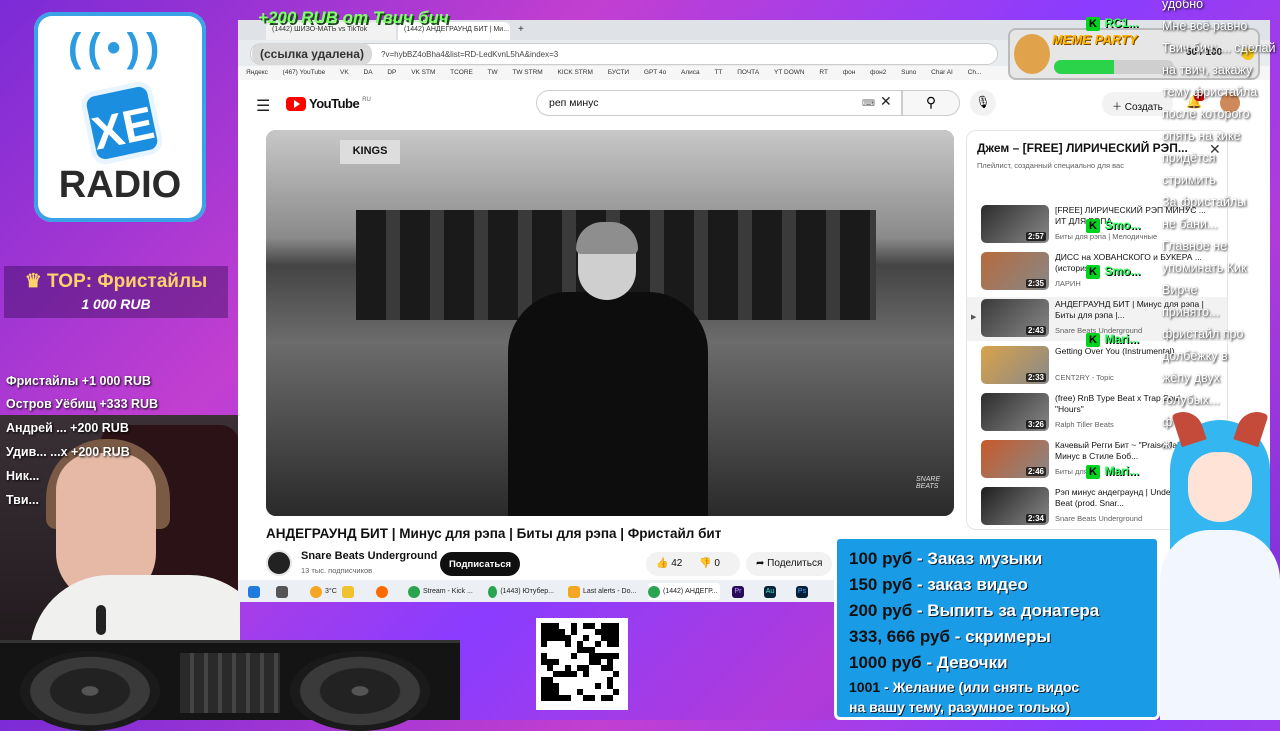 The height and width of the screenshot is (731, 1280). I want to click on like-icon: 👍, so click(663, 563).